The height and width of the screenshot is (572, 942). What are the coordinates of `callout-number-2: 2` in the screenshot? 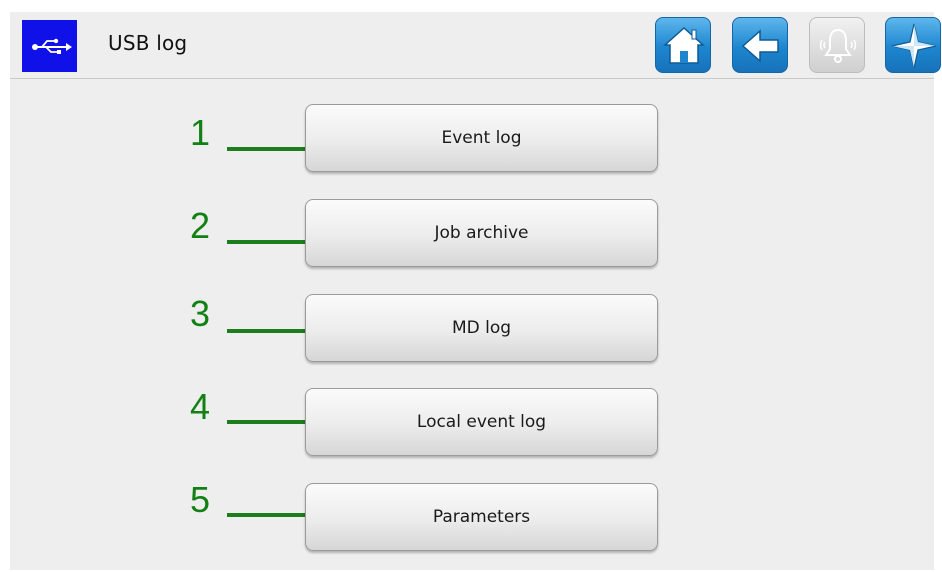 It's located at (200, 225).